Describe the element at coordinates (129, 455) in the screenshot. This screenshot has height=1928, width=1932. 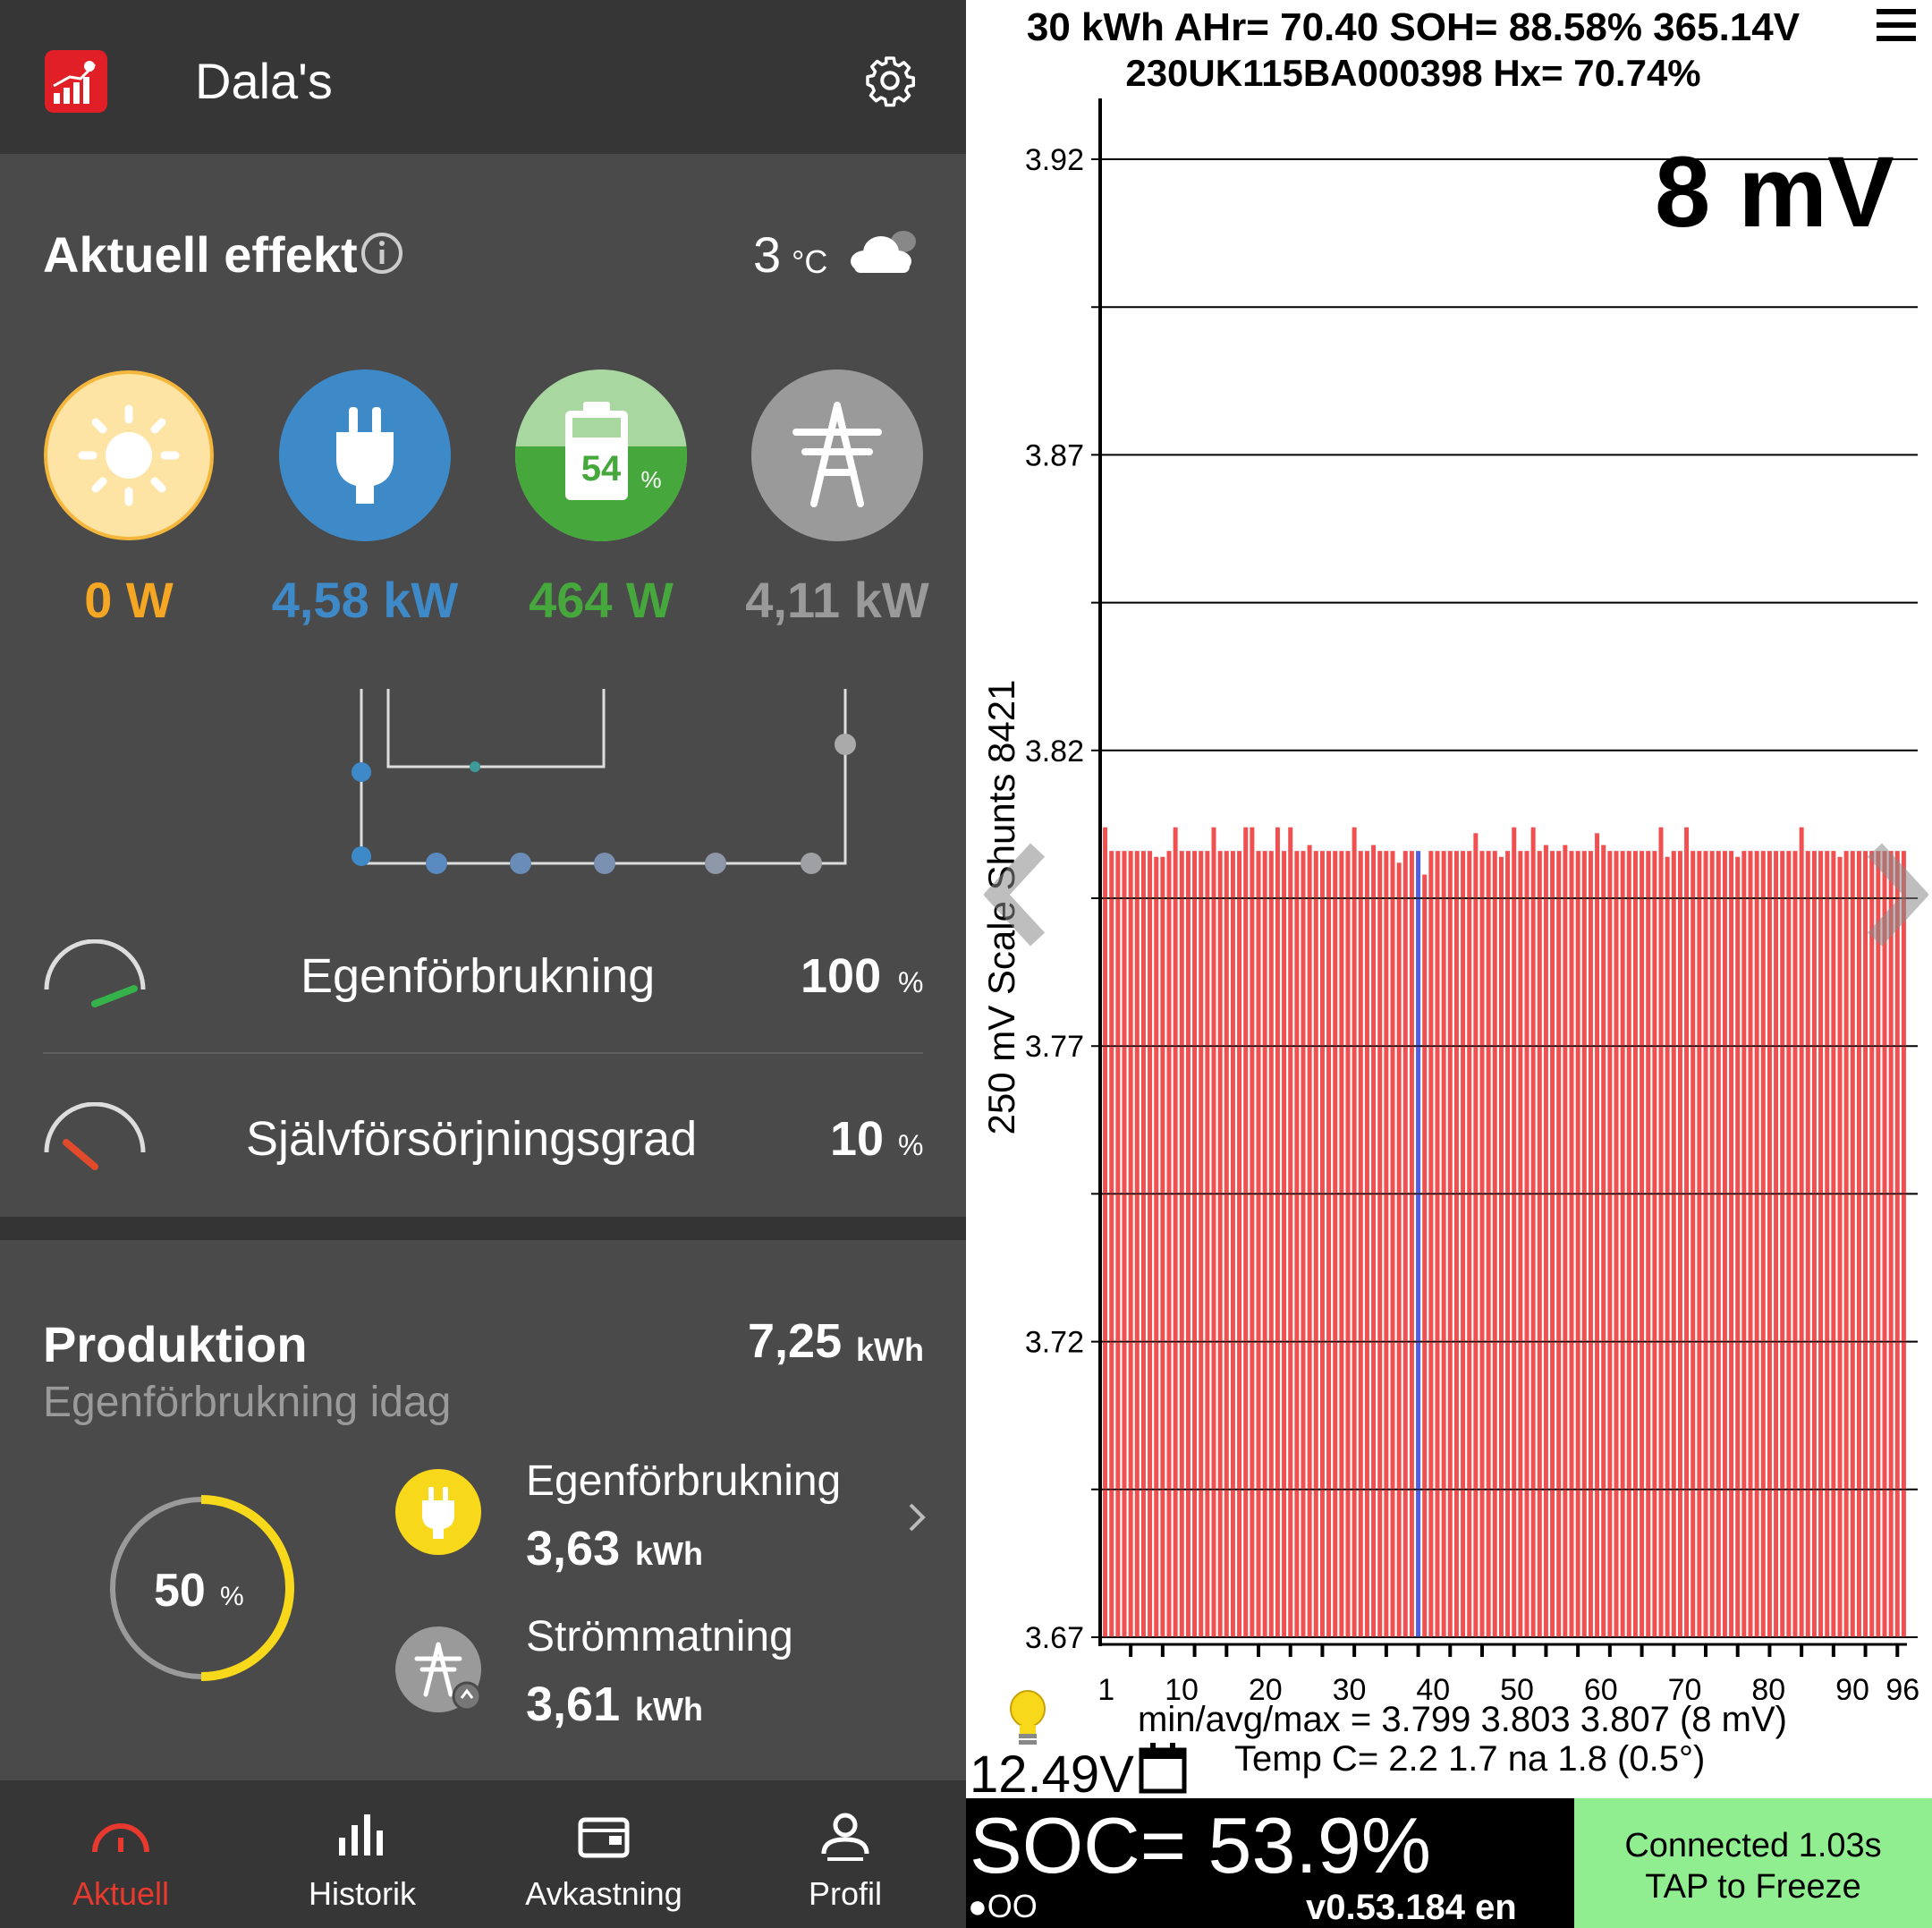
I see `solar-sun-icon` at that location.